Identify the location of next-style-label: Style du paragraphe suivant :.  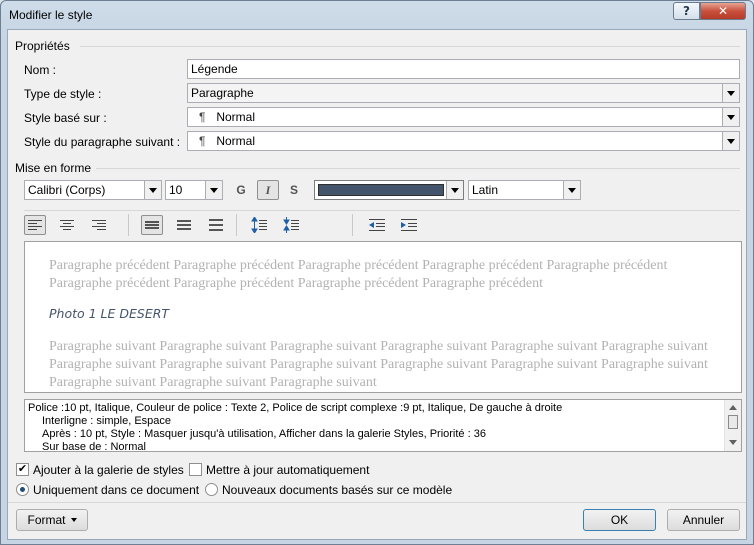
(102, 142).